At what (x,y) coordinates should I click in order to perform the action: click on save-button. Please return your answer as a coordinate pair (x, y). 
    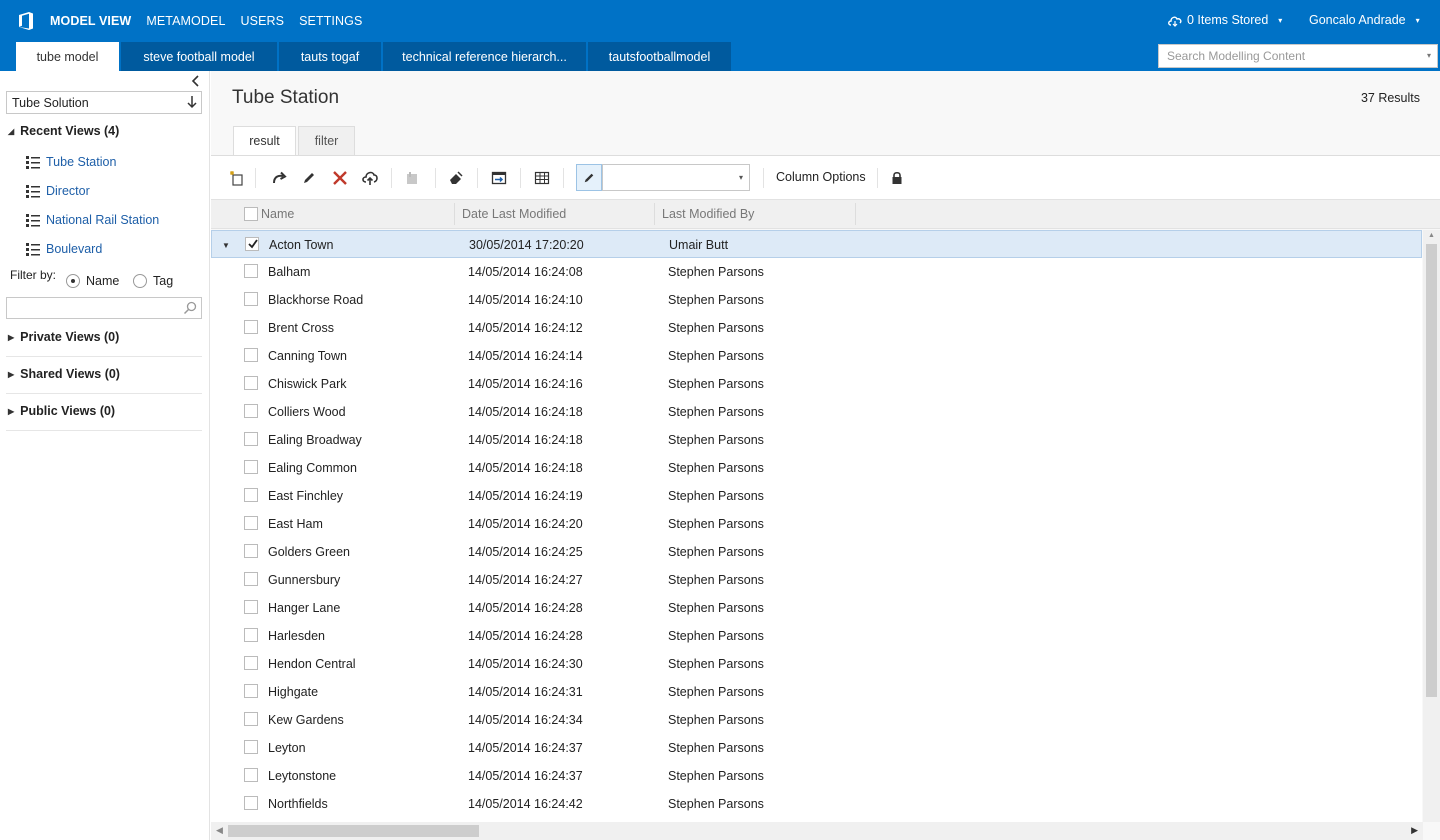
    Looking at the image, I should click on (412, 178).